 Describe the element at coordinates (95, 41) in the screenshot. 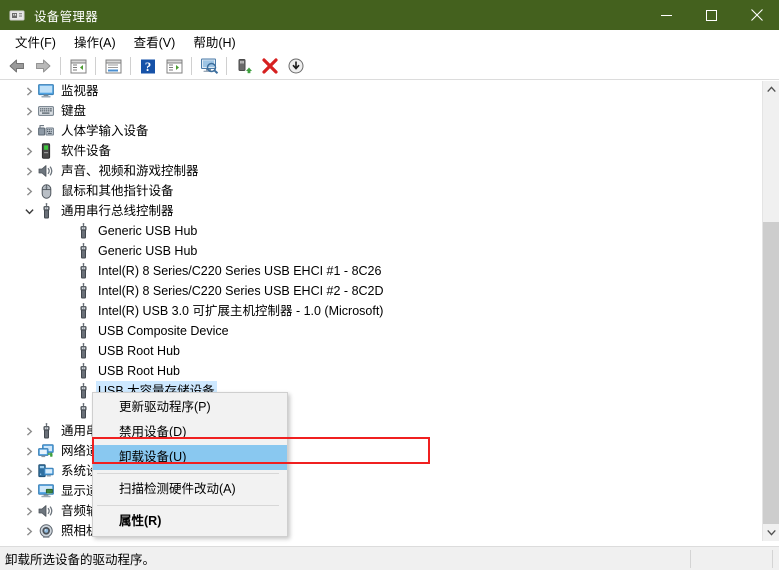

I see `menu-action: 操作(A)` at that location.